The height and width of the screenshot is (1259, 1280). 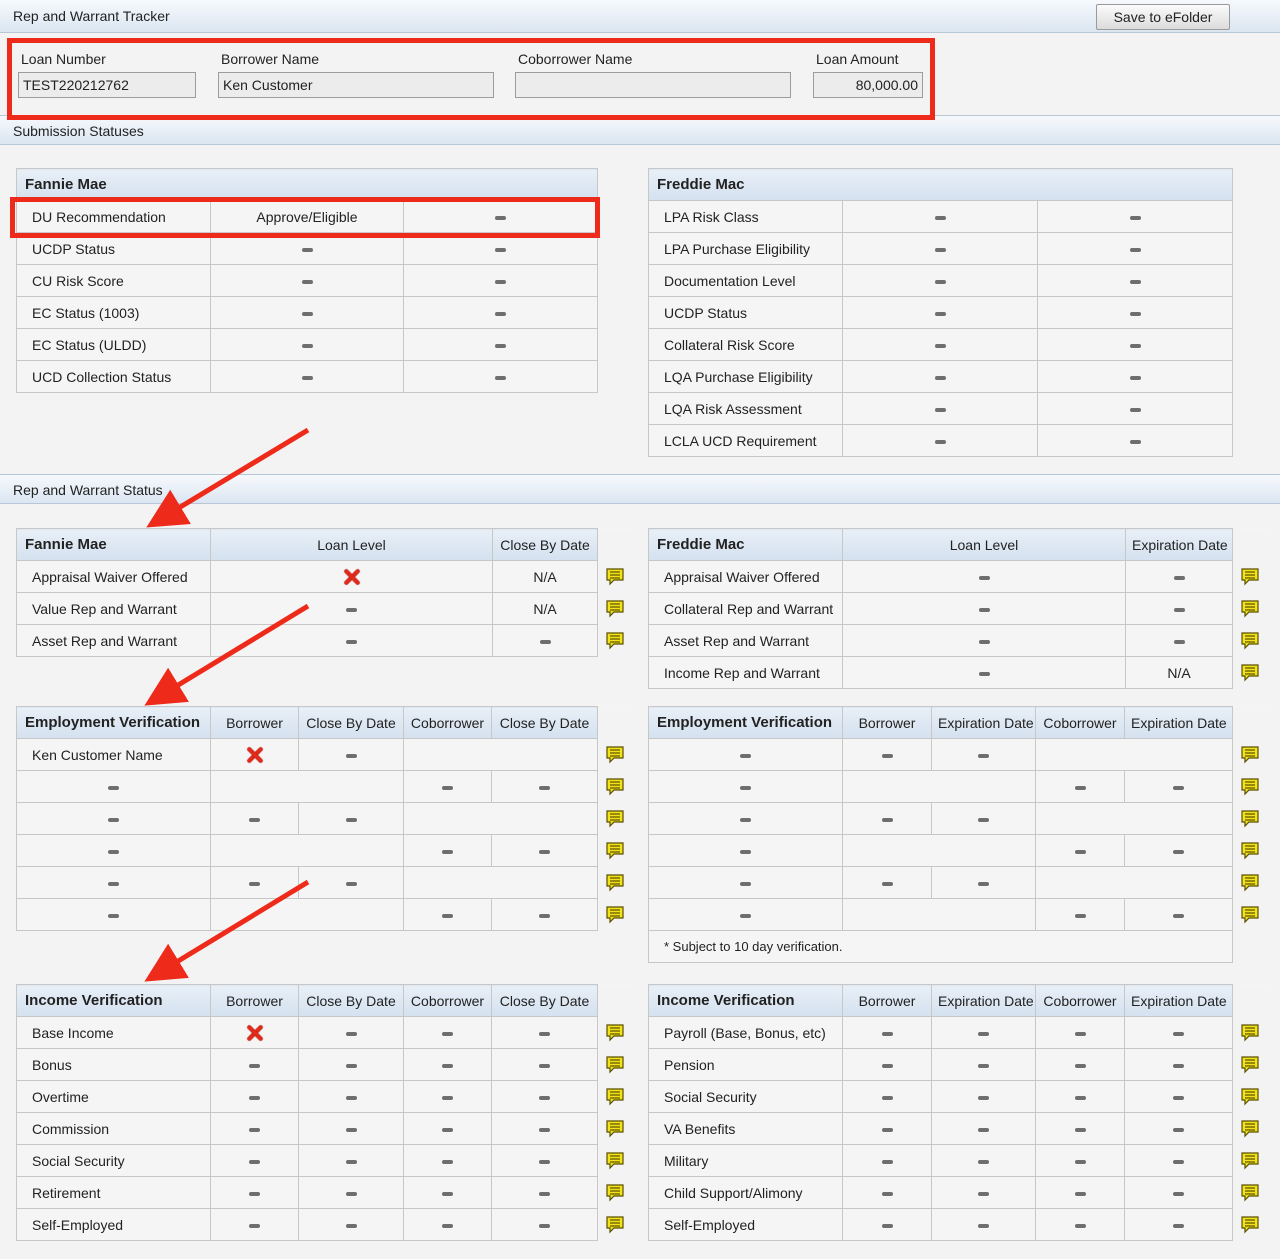 What do you see at coordinates (63, 59) in the screenshot?
I see `loan-number-label: Loan Number` at bounding box center [63, 59].